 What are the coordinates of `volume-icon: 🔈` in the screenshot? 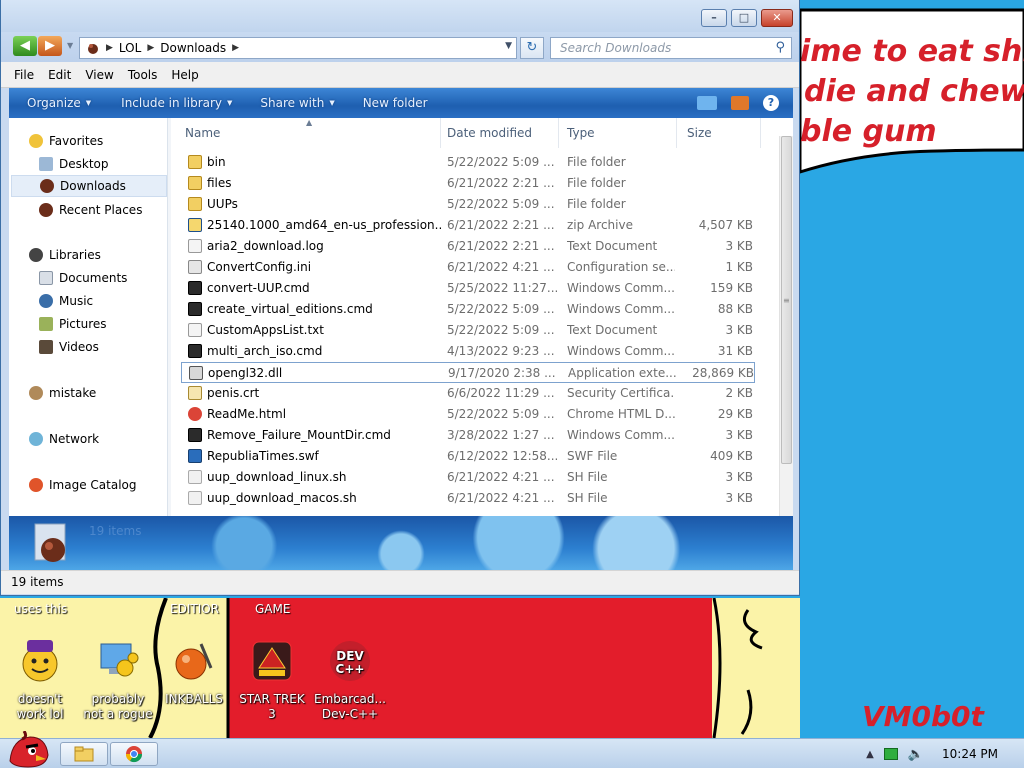 It's located at (916, 754).